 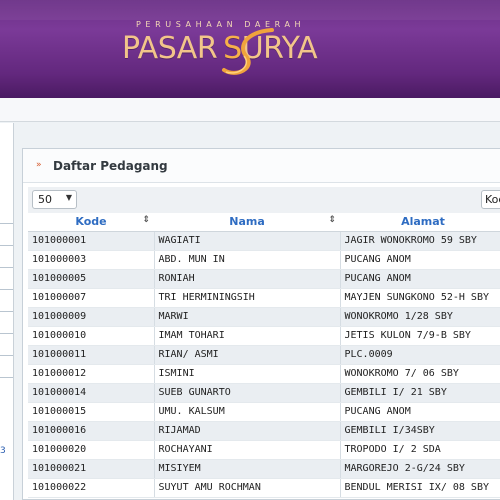 I want to click on cell-nama: ISMINI, so click(x=247, y=374).